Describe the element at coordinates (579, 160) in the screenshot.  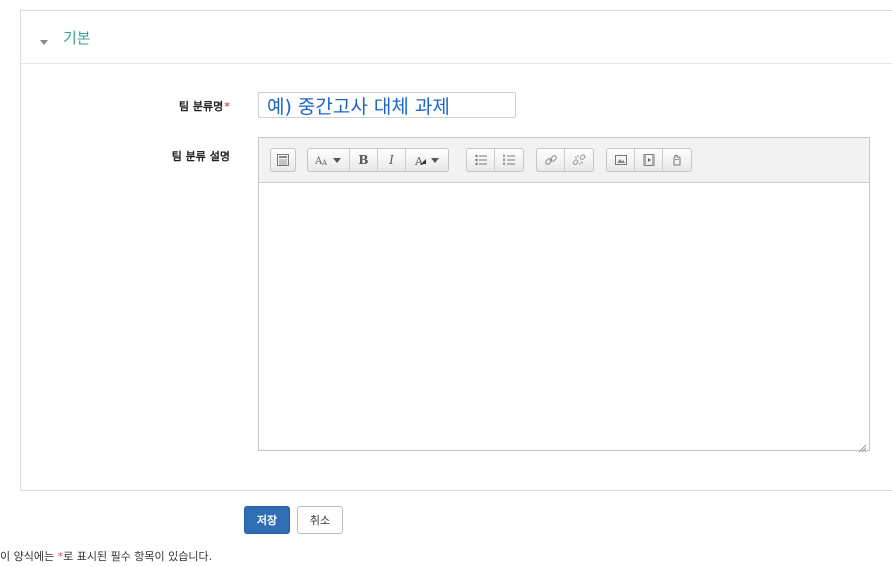
I see `unlink-icon` at that location.